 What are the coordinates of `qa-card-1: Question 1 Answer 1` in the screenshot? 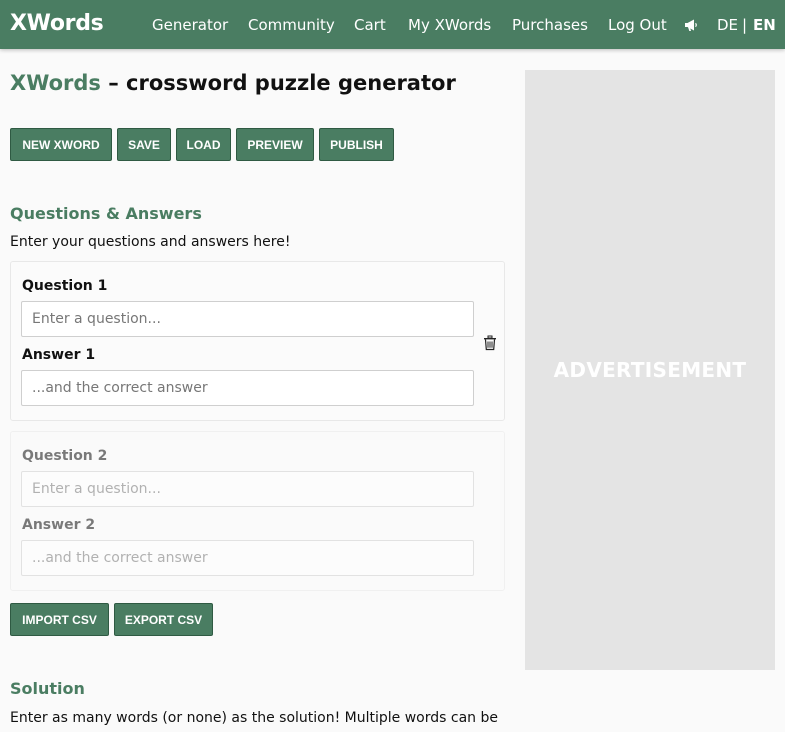 It's located at (257, 341).